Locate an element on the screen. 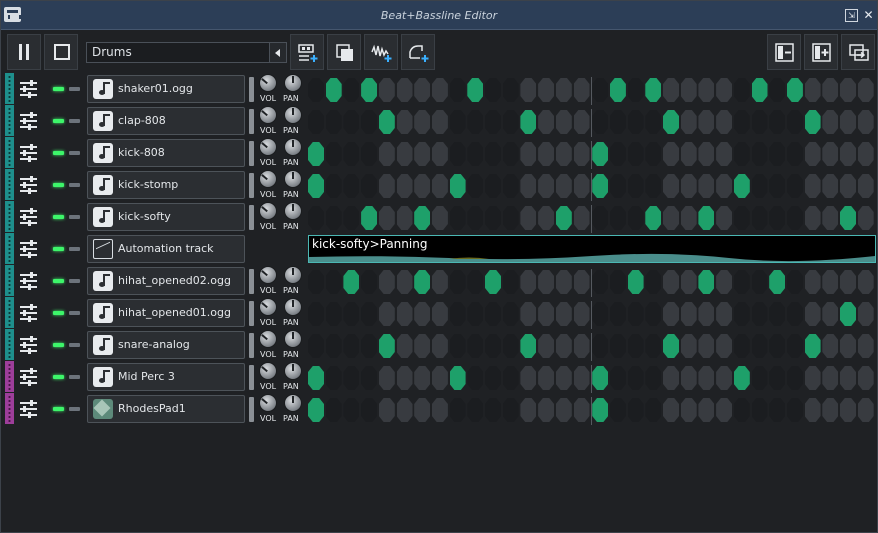 The width and height of the screenshot is (878, 533). volume-knob is located at coordinates (268, 275).